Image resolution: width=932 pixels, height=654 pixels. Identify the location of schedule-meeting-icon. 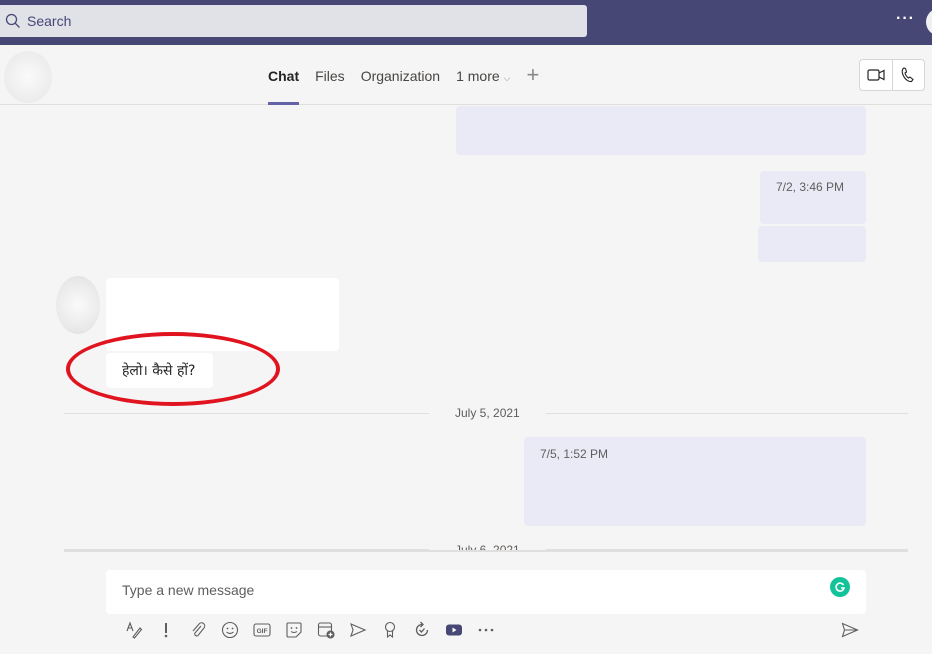
(326, 630).